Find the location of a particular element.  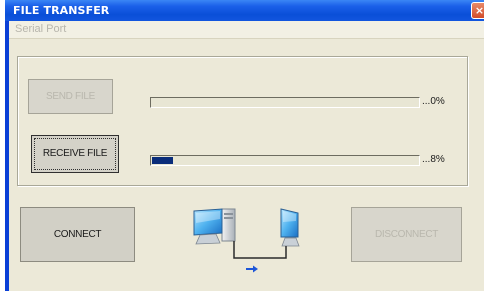

network-computers-icon is located at coordinates (248, 240).